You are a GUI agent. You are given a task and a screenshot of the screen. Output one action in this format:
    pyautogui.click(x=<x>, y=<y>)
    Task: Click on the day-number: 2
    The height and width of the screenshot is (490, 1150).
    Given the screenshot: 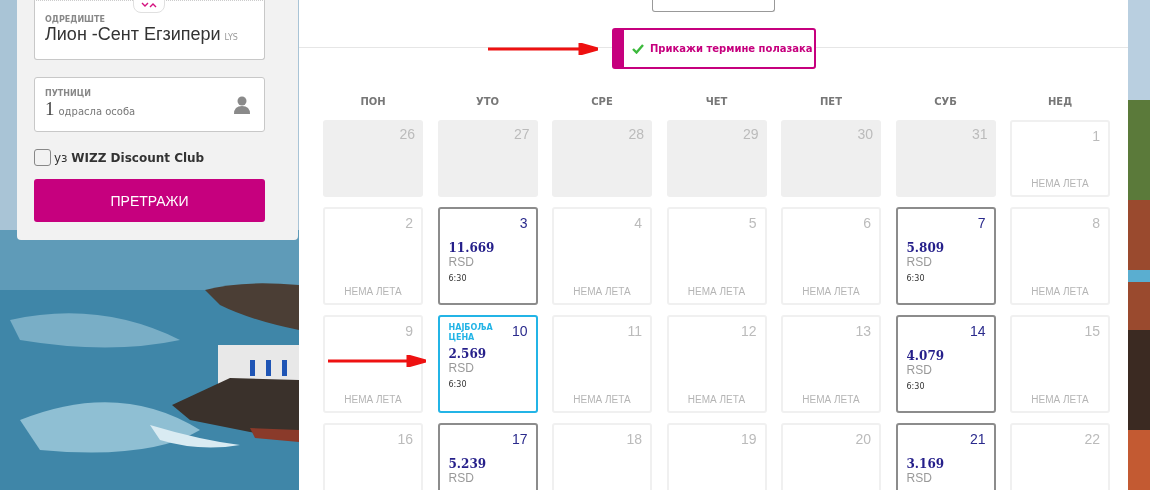 What is the action you would take?
    pyautogui.click(x=409, y=223)
    